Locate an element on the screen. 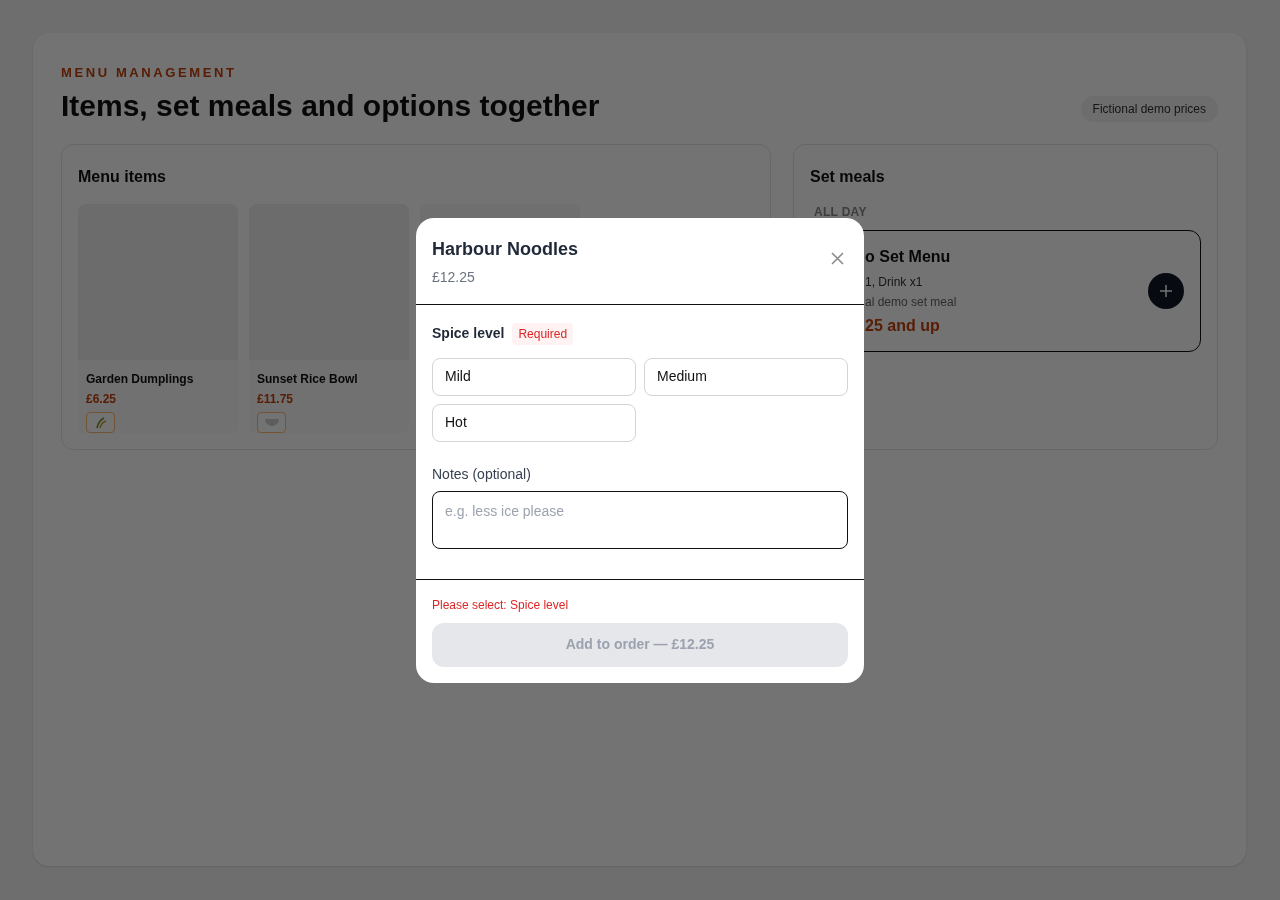  close-icon is located at coordinates (837, 258).